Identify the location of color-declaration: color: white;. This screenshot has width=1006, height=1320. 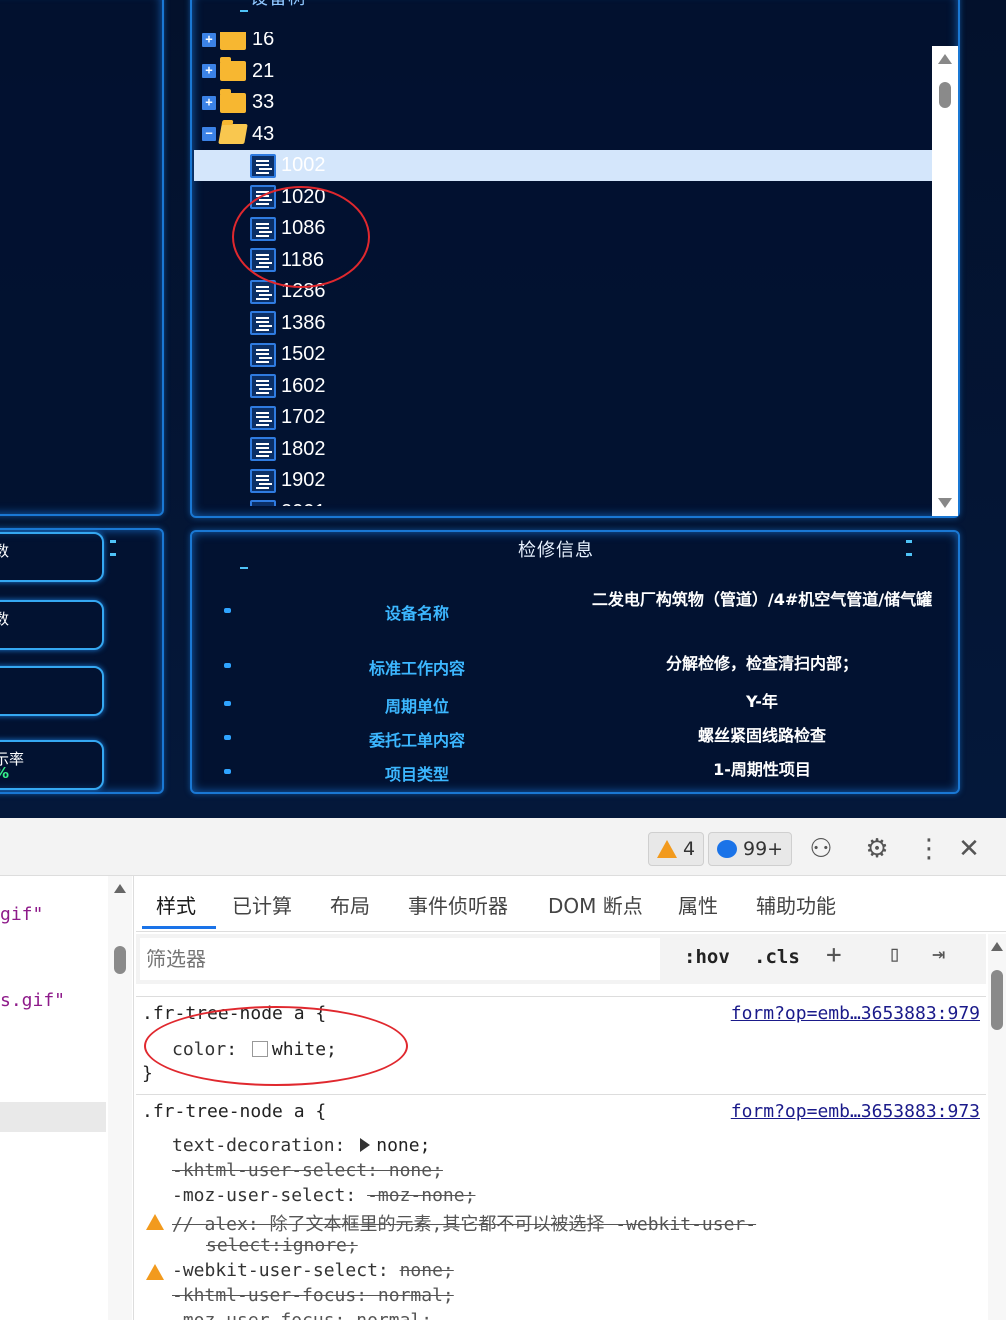
(254, 1049).